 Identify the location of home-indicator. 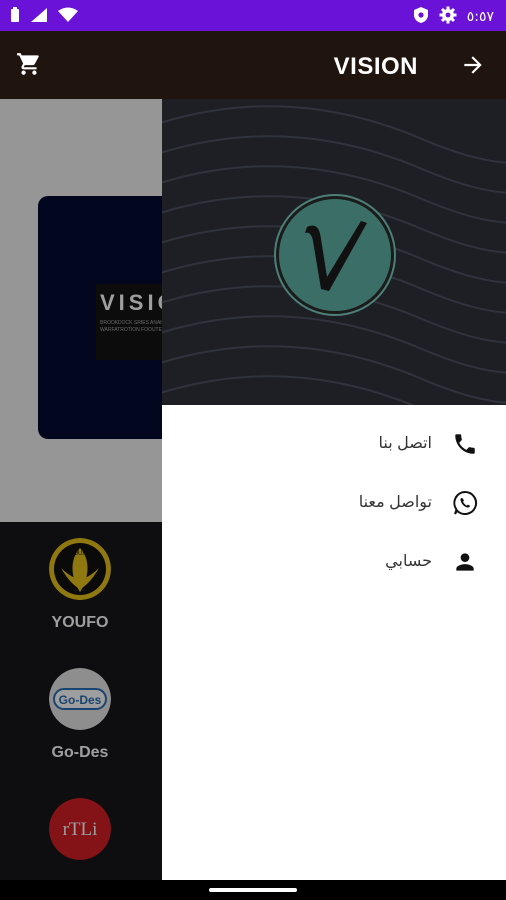
(253, 890).